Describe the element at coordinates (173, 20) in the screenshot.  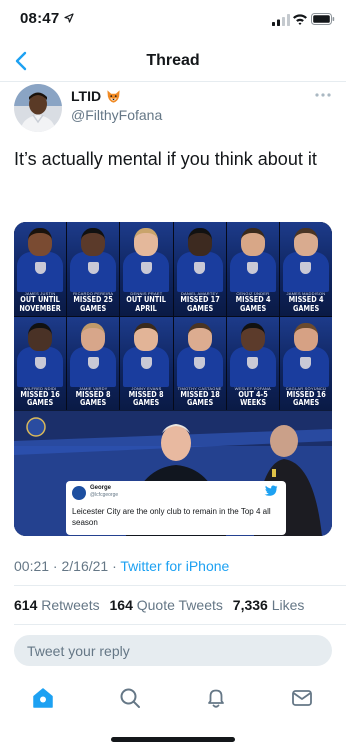
I see `status-bar: 08:47` at that location.